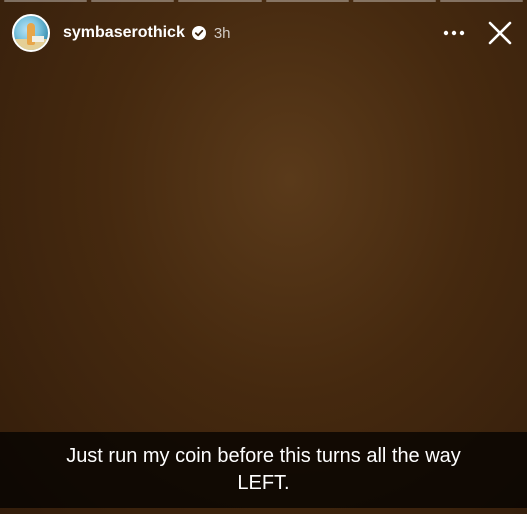 This screenshot has height=514, width=527. Describe the element at coordinates (38, 39) in the screenshot. I see `avatar-sign` at that location.